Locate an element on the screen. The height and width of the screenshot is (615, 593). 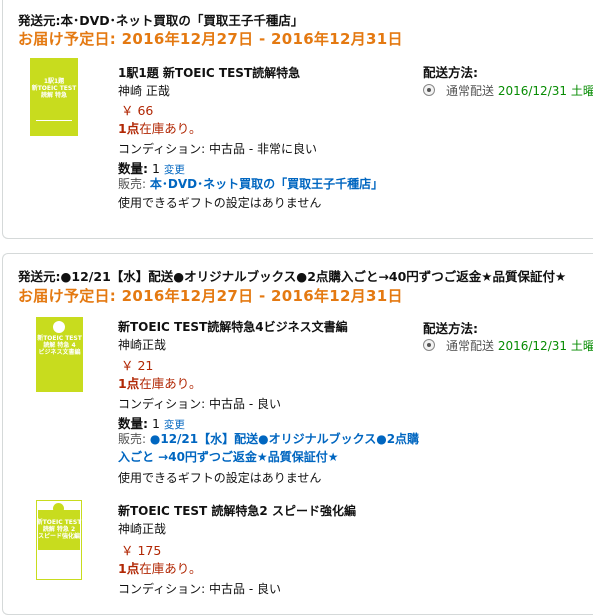
cover-text: ビジネス文書編 is located at coordinates (59, 352).